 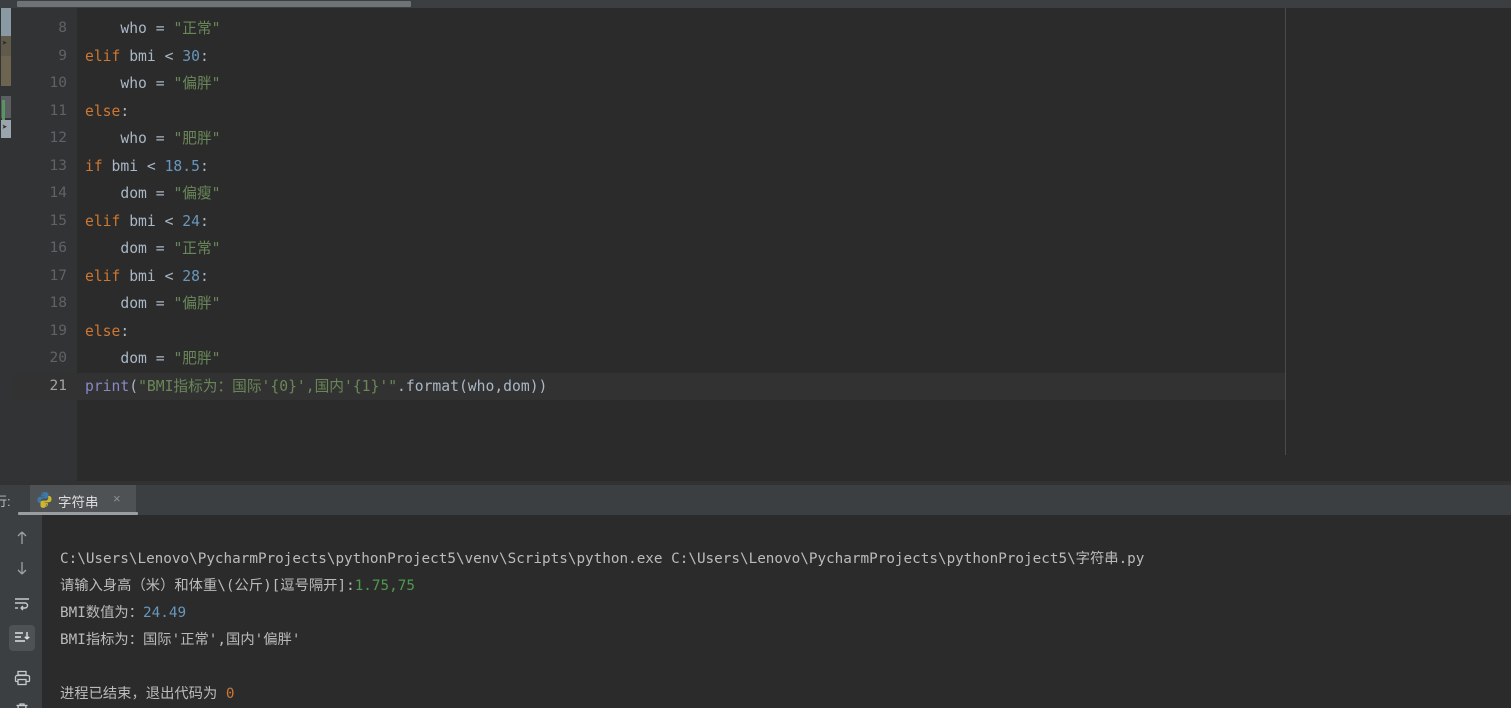 I want to click on line-number: 19, so click(x=45, y=332).